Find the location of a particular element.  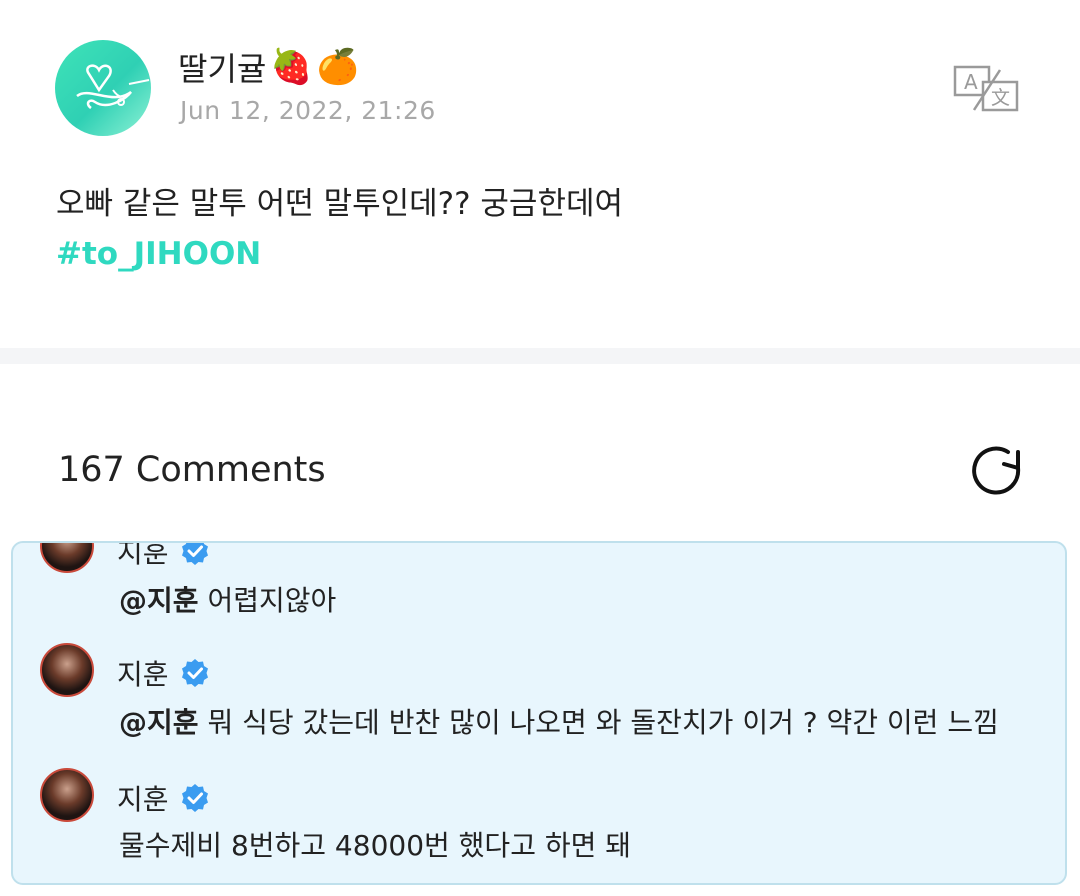

comment-text: 물수제비 8번하고 48000번 했다고 하면 돼 is located at coordinates (375, 844).